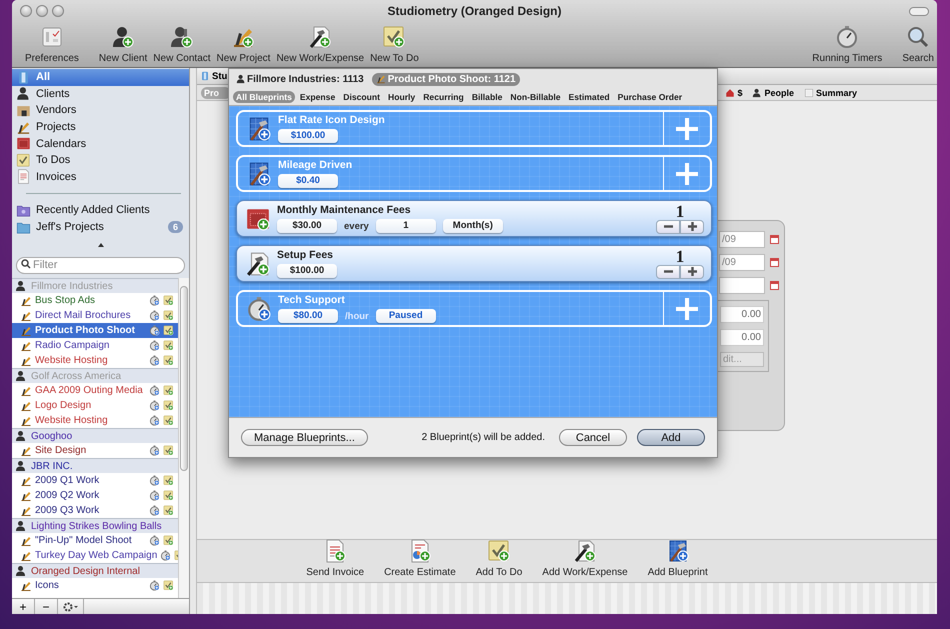  What do you see at coordinates (95, 465) in the screenshot?
I see `client-row: JBR INC.` at bounding box center [95, 465].